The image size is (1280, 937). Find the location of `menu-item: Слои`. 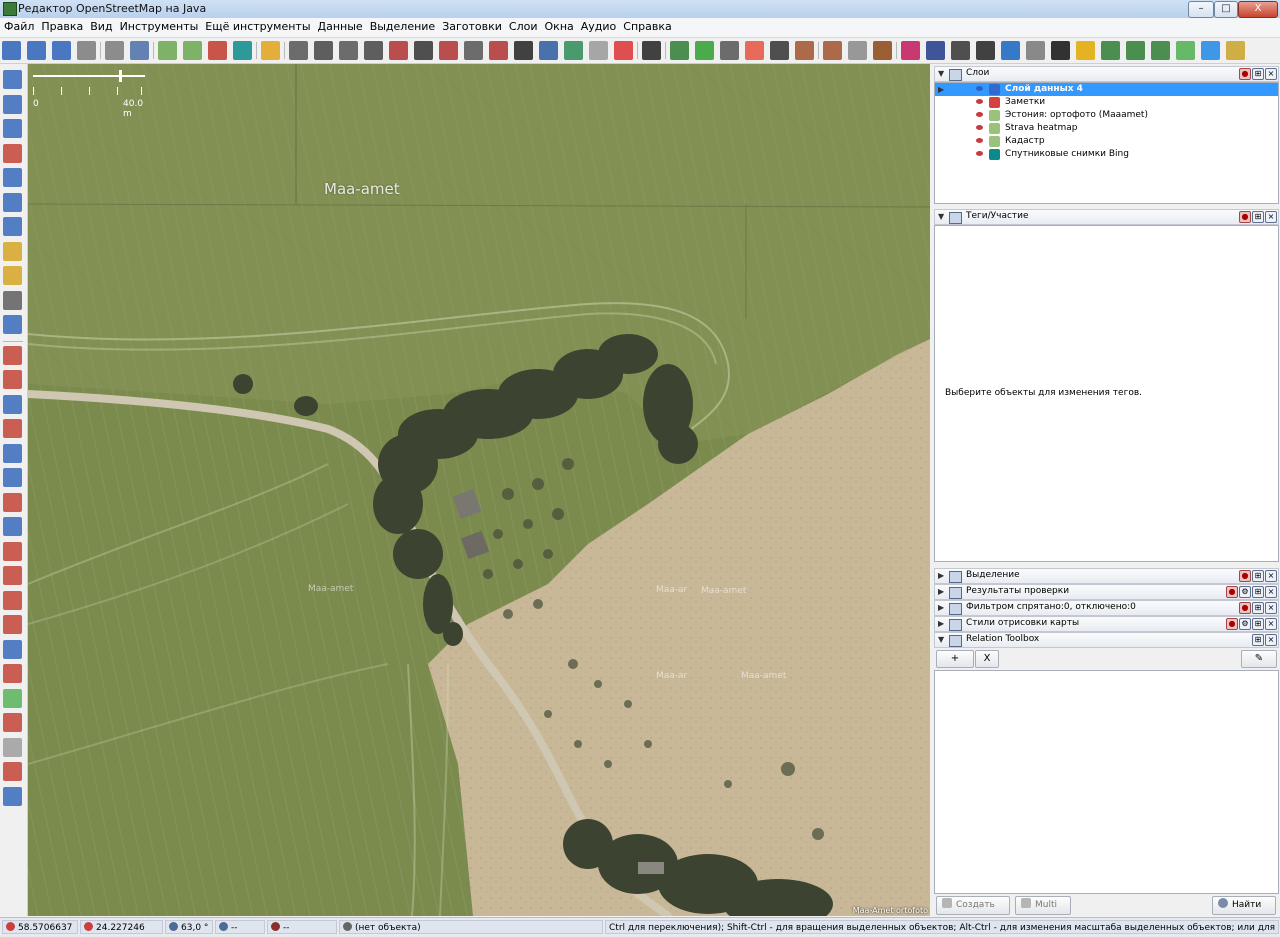

menu-item: Слои is located at coordinates (523, 26).